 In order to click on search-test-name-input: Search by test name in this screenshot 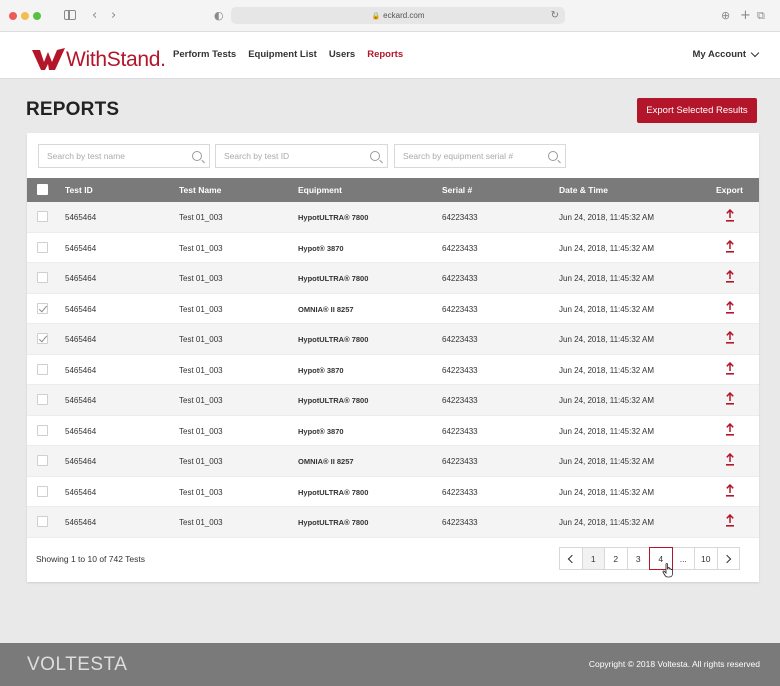, I will do `click(124, 156)`.